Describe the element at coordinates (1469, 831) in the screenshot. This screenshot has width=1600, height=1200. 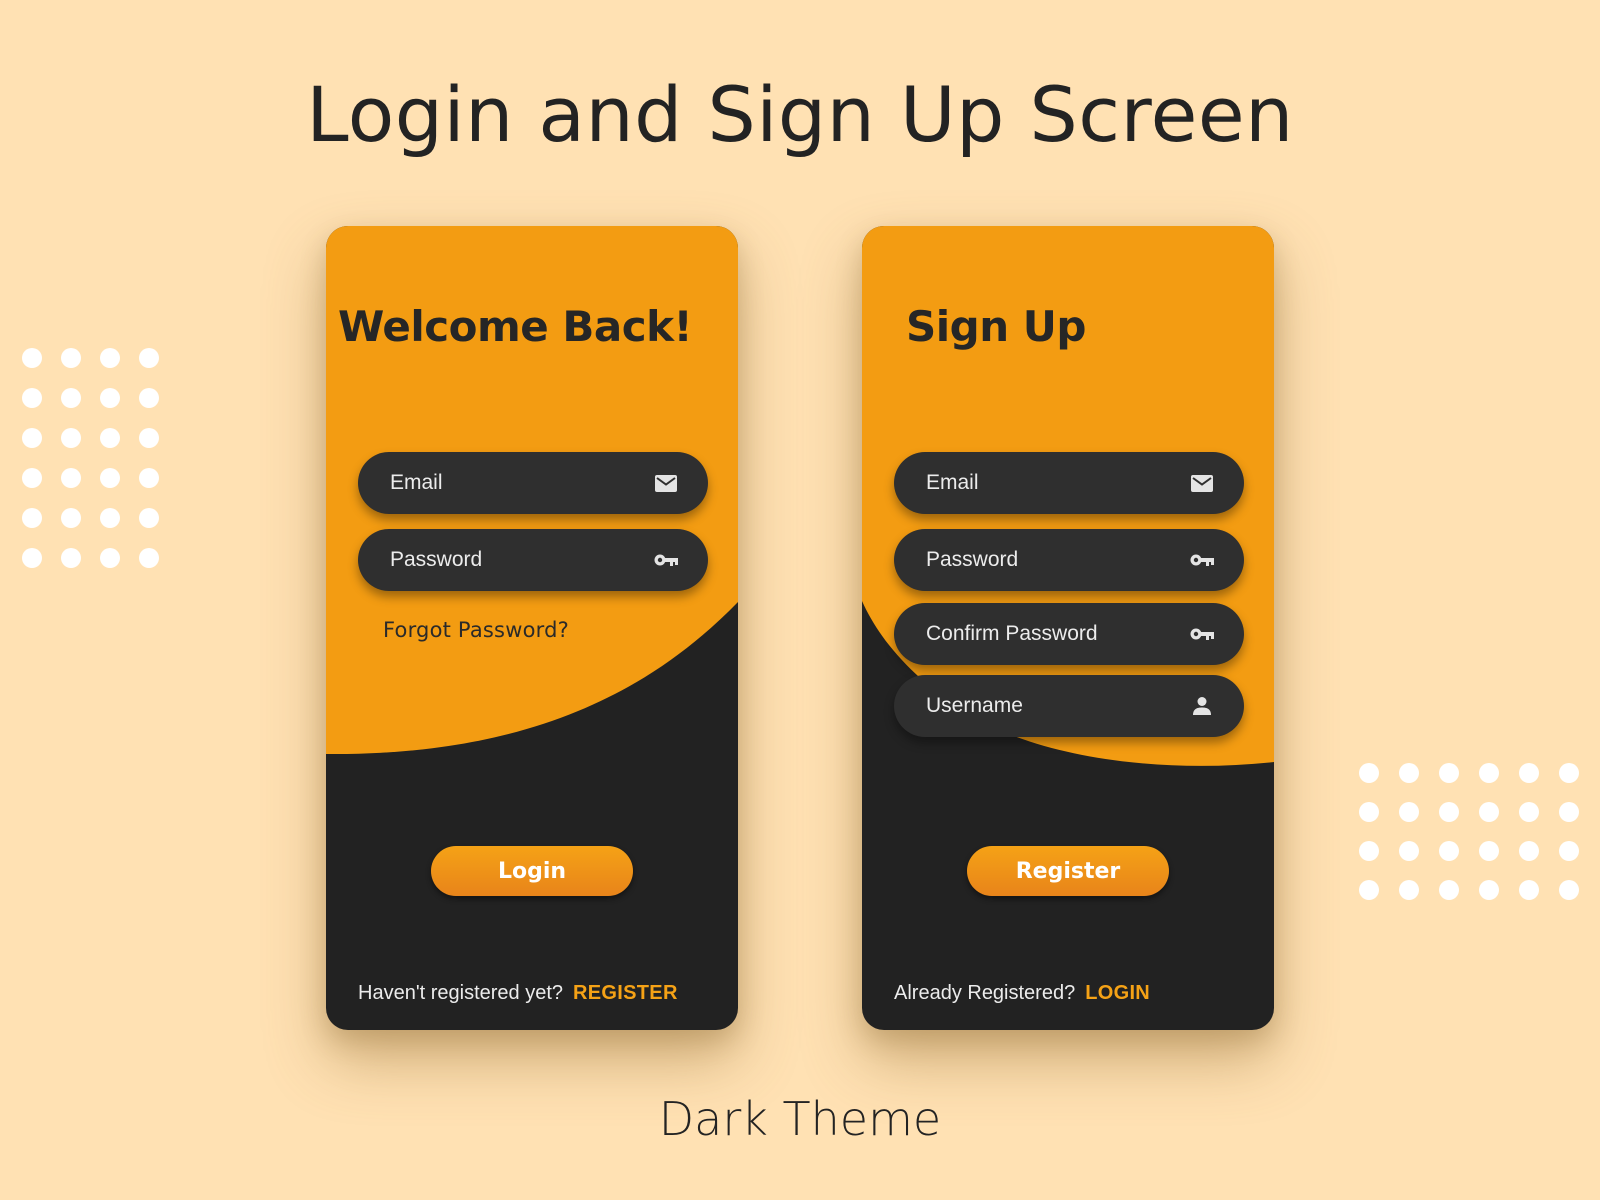
I see `decorative-dot-grid-right` at that location.